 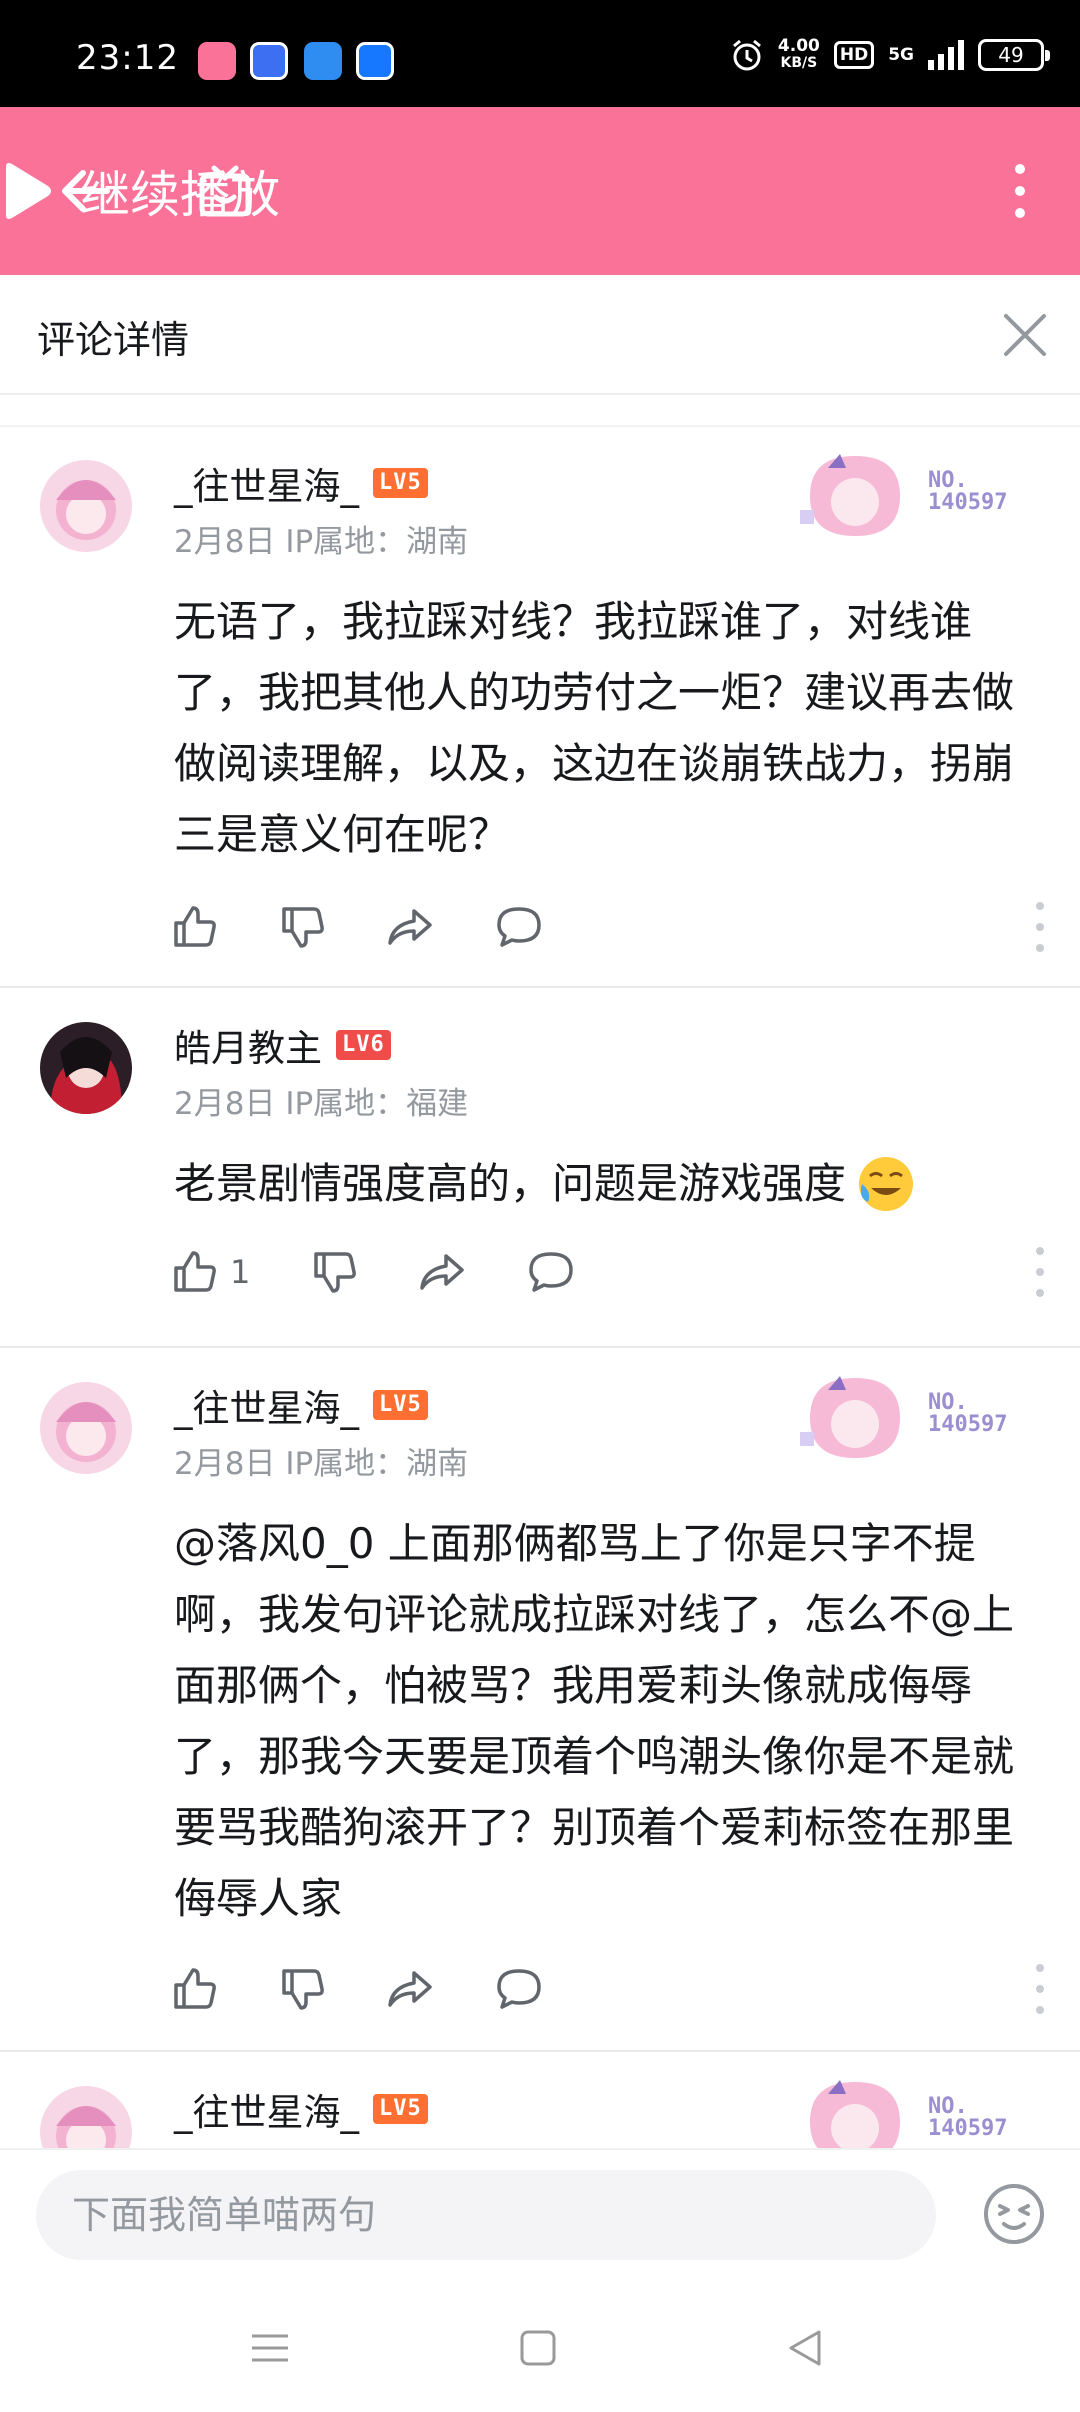 I want to click on comment-text: 老景剧情强度高的，问题是游戏强度, so click(x=604, y=1183).